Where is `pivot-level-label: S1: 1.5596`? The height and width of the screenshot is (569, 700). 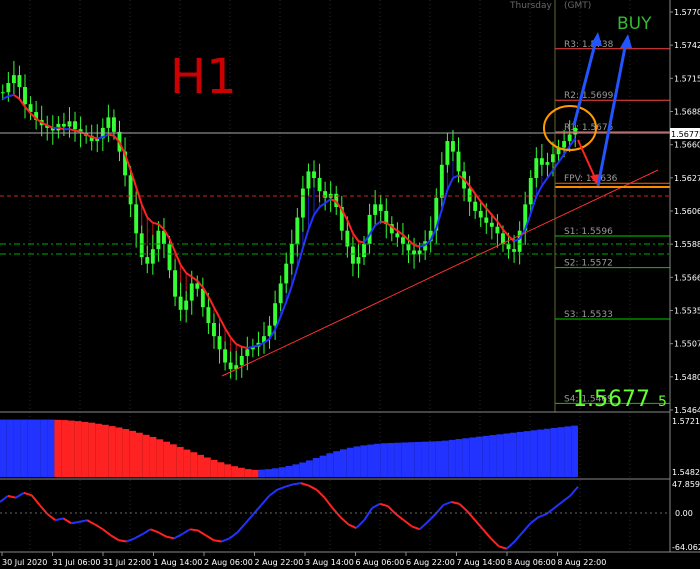
pivot-level-label: S1: 1.5596 is located at coordinates (588, 232).